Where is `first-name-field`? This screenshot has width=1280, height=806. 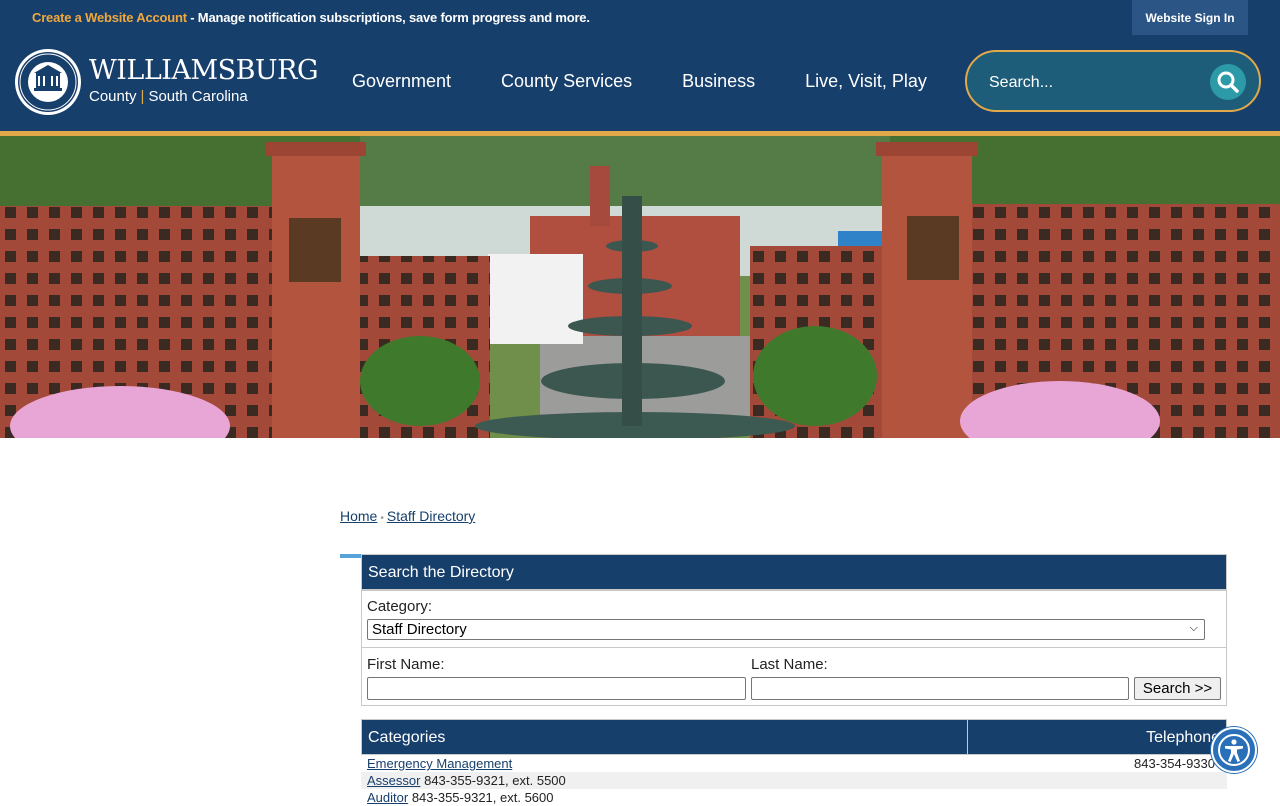
first-name-field is located at coordinates (556, 688).